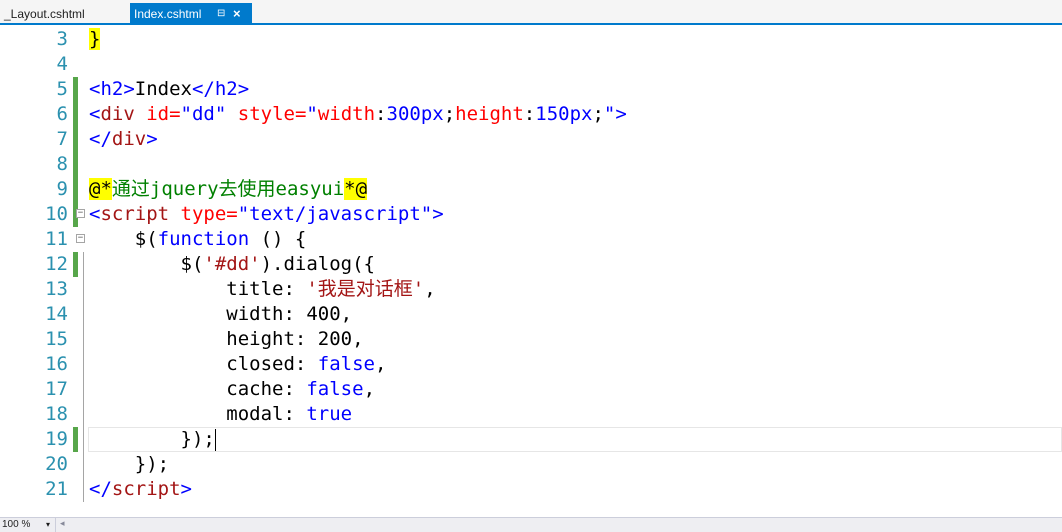 Image resolution: width=1062 pixels, height=532 pixels. Describe the element at coordinates (62, 64) in the screenshot. I see `line-number: 4` at that location.